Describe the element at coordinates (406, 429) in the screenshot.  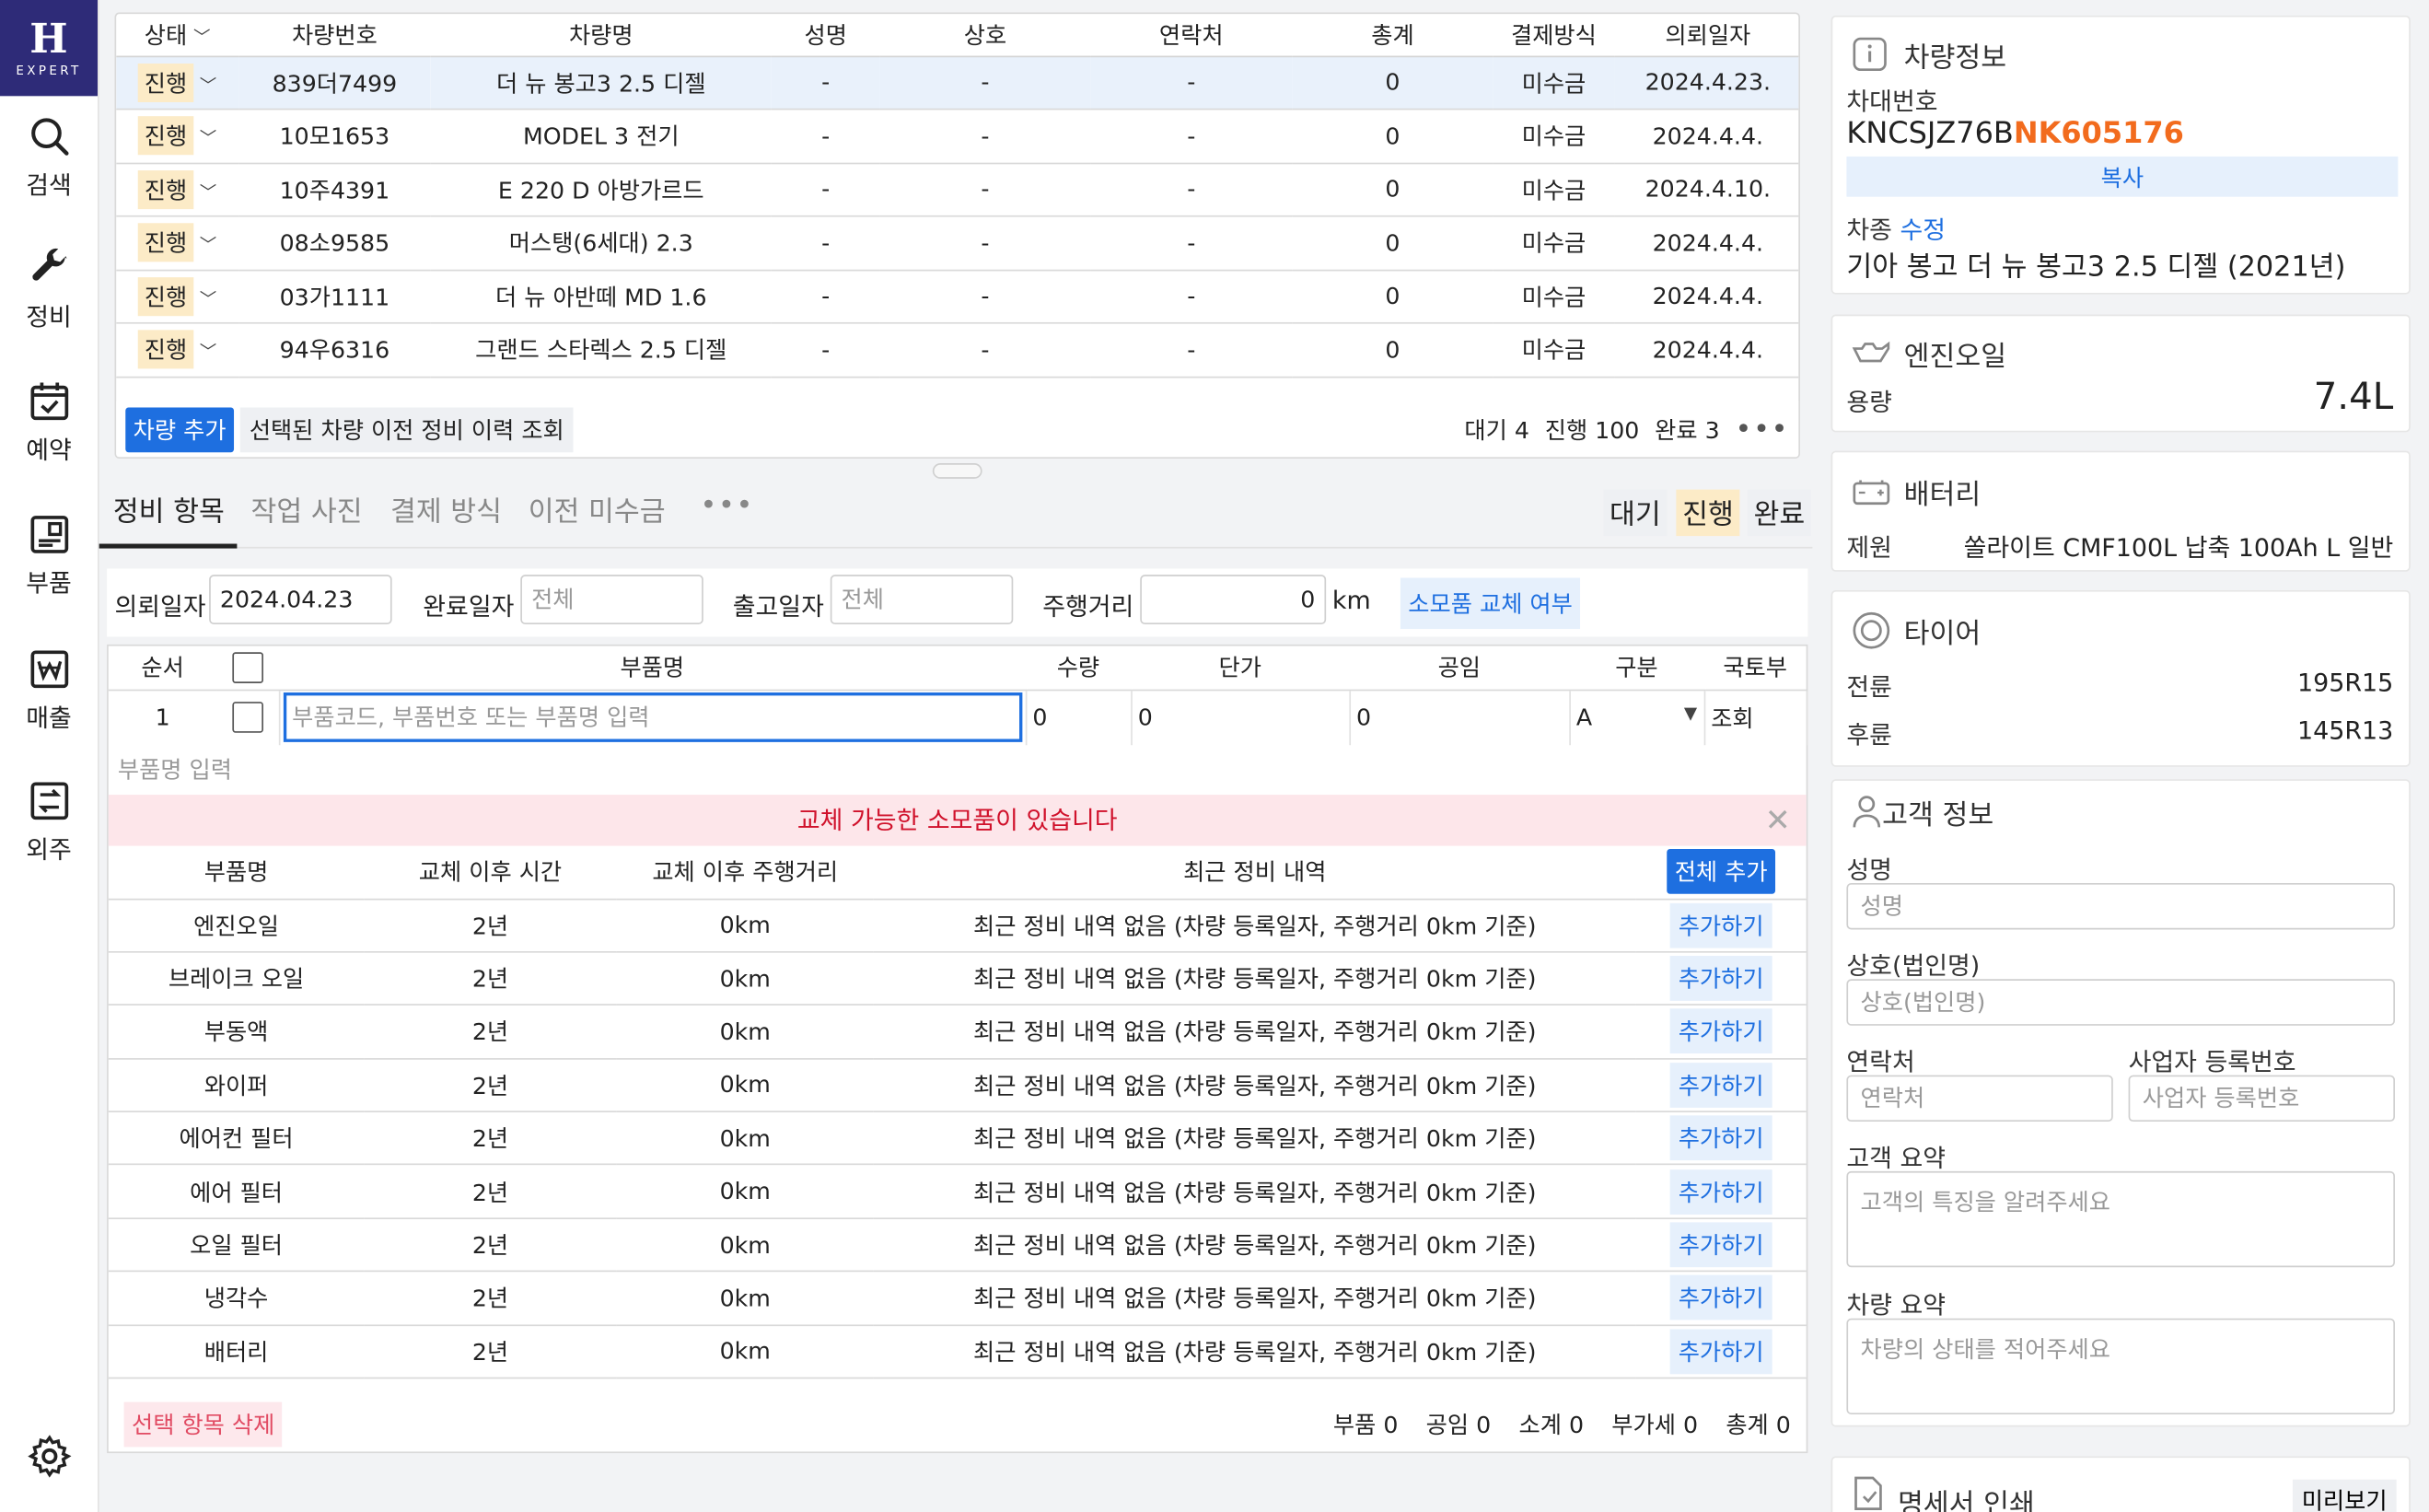
I see `history-lookup-button: 선택된 차량 이전 정비 이력 조회` at that location.